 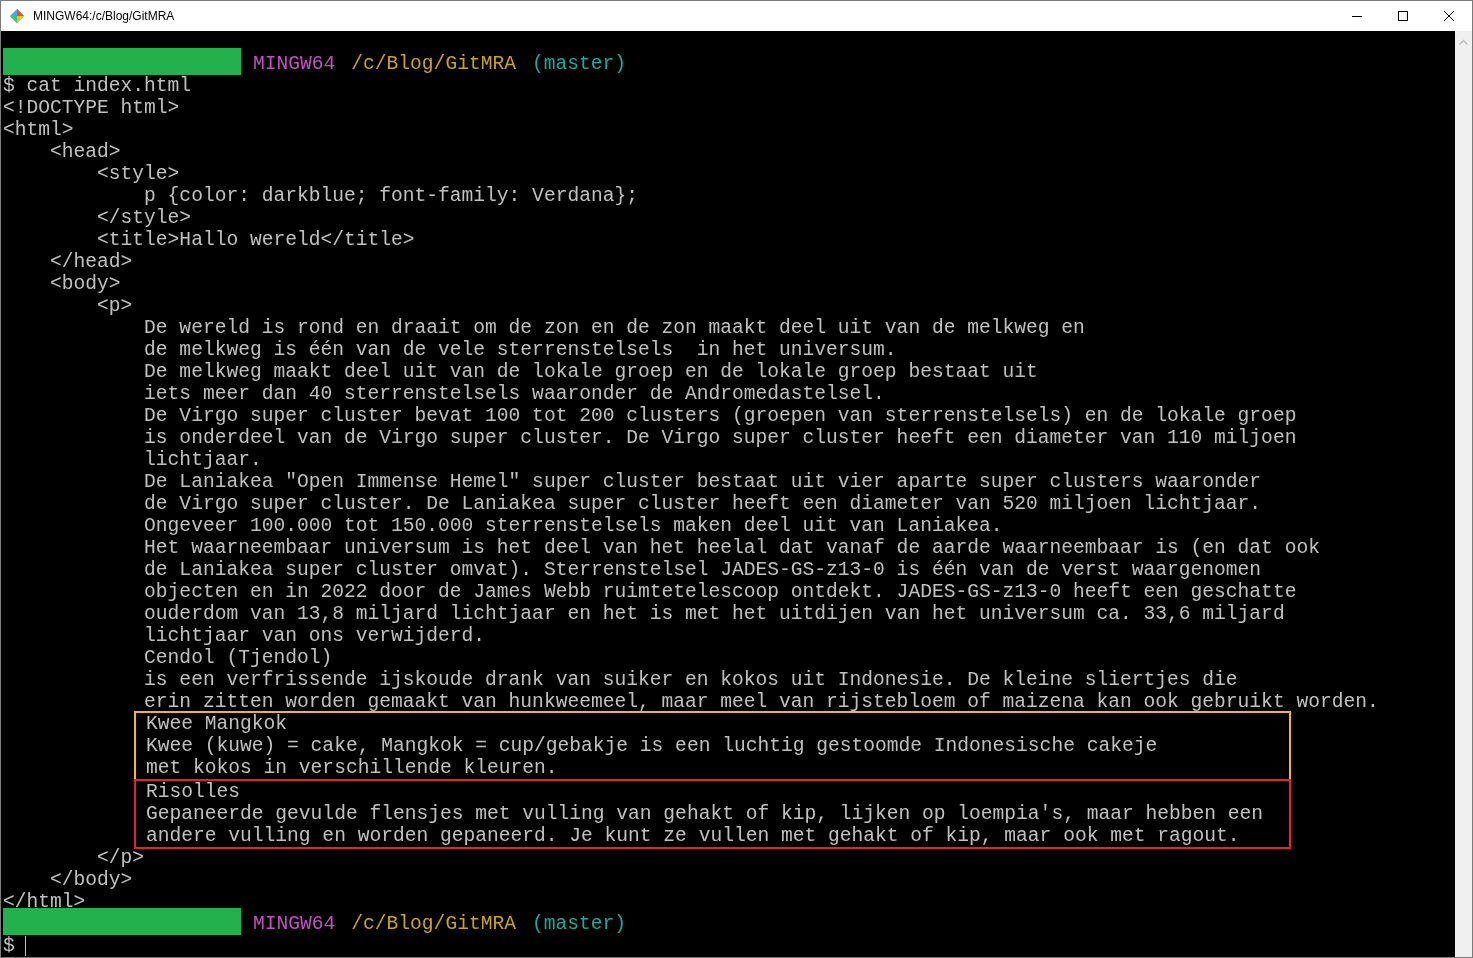 I want to click on output-line: de melkweg is één van de vele sterrenstelsels in het universum., so click(x=520, y=350).